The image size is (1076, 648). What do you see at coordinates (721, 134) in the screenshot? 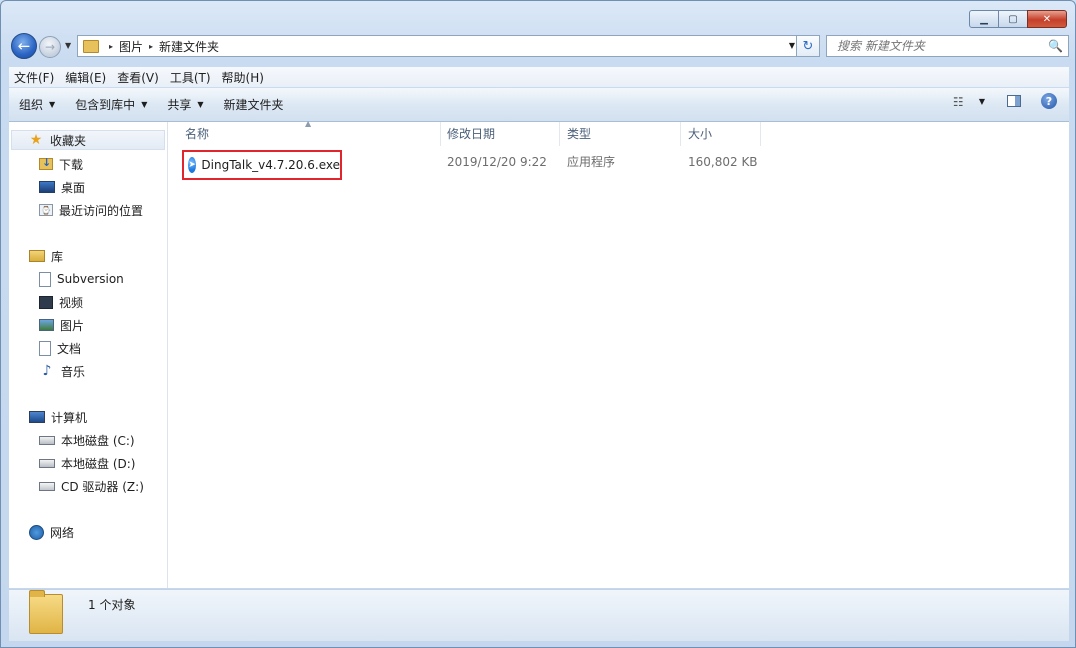
I see `column-size: 大小` at bounding box center [721, 134].